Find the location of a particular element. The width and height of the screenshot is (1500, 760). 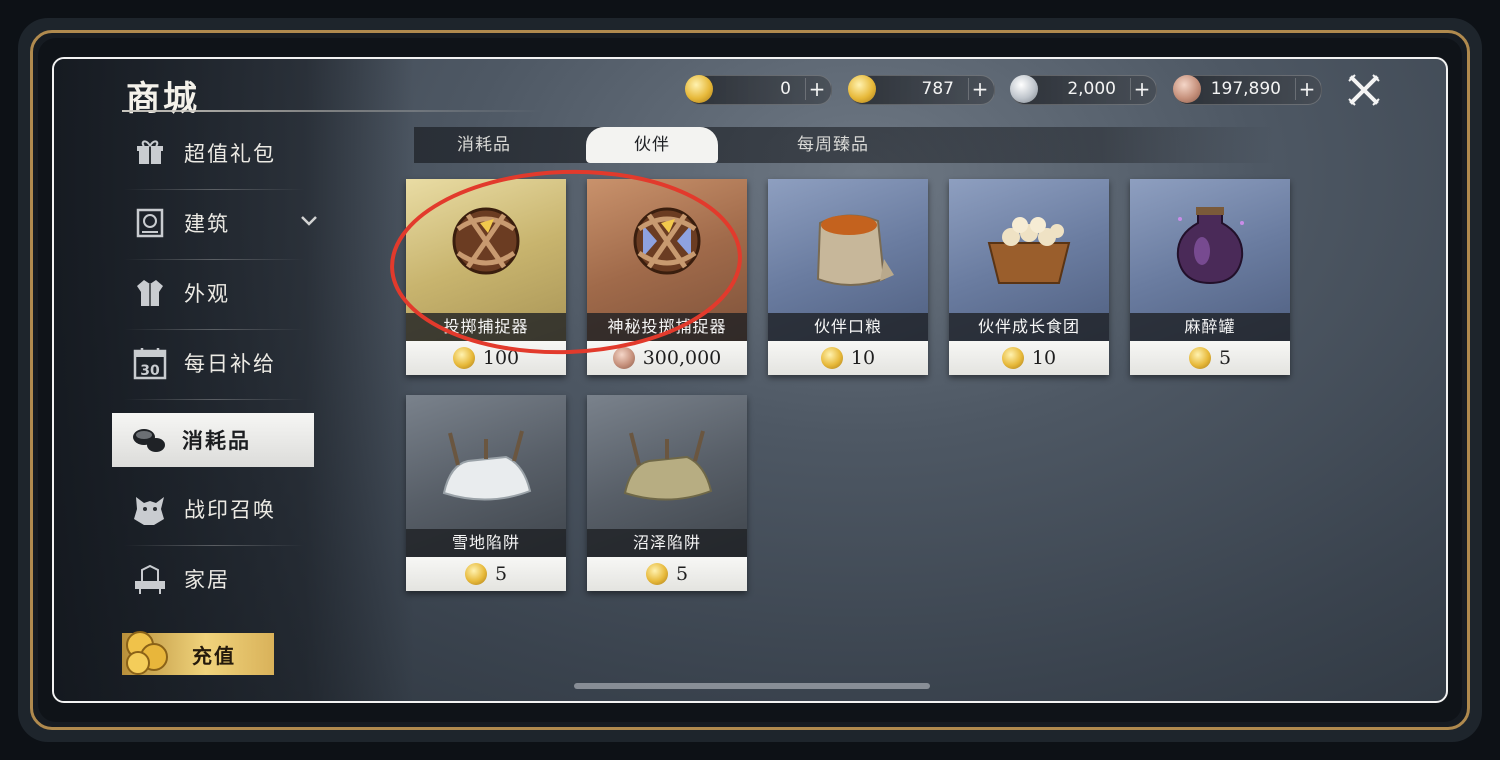

sidebar-item-label: 消耗品 is located at coordinates (216, 441).